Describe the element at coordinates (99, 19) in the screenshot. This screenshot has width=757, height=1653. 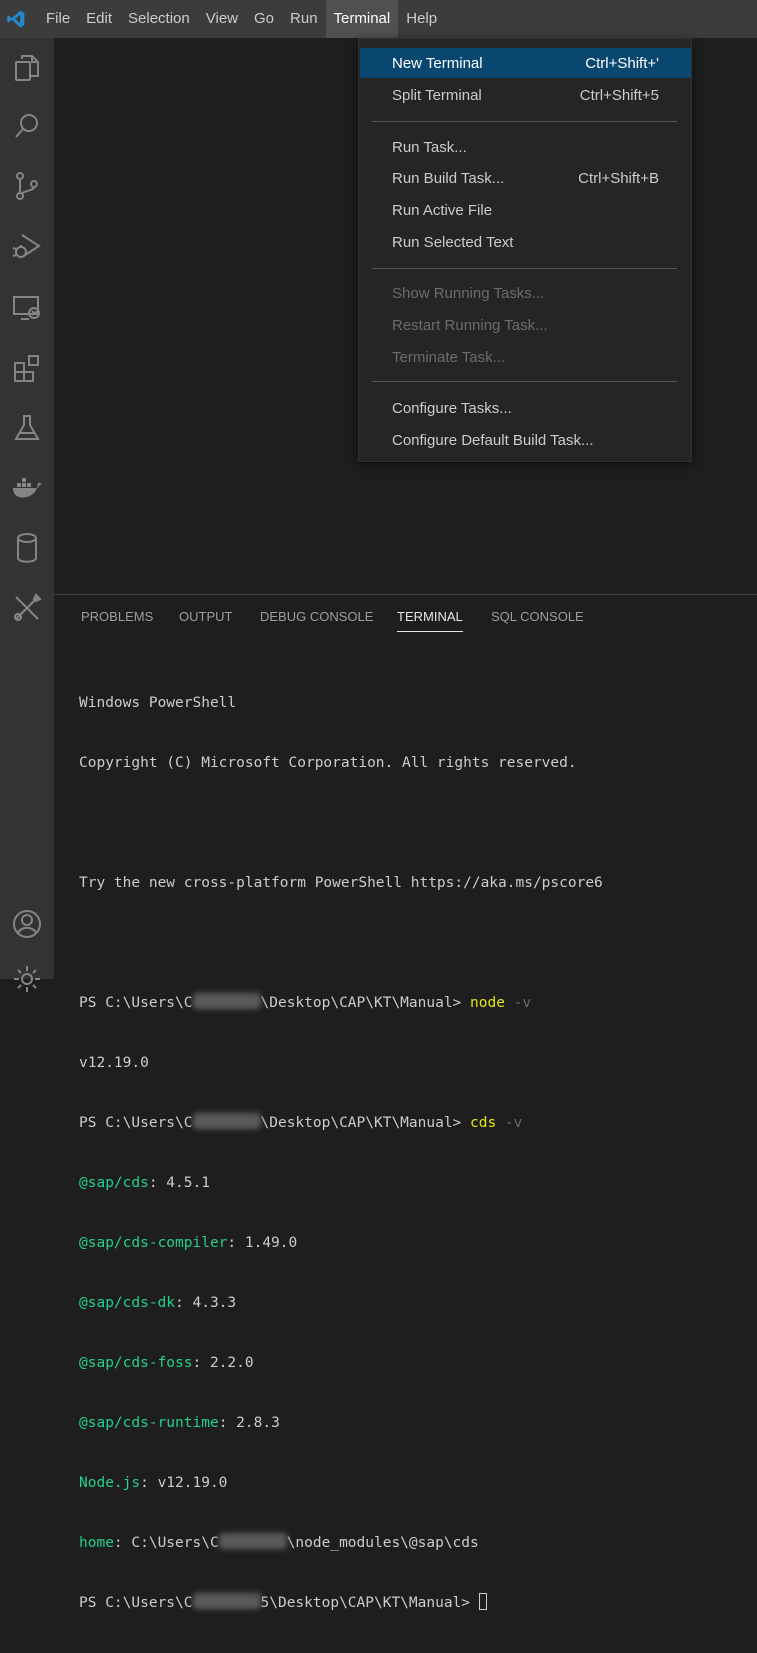
I see `menu-edit: Edit` at that location.